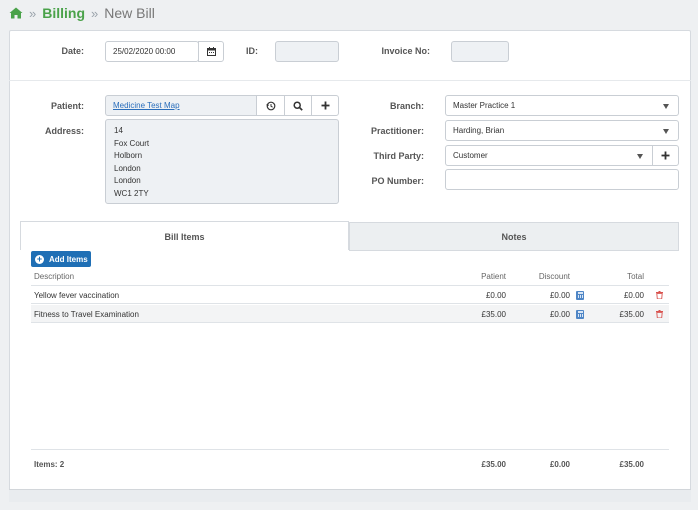  I want to click on search-icon, so click(298, 105).